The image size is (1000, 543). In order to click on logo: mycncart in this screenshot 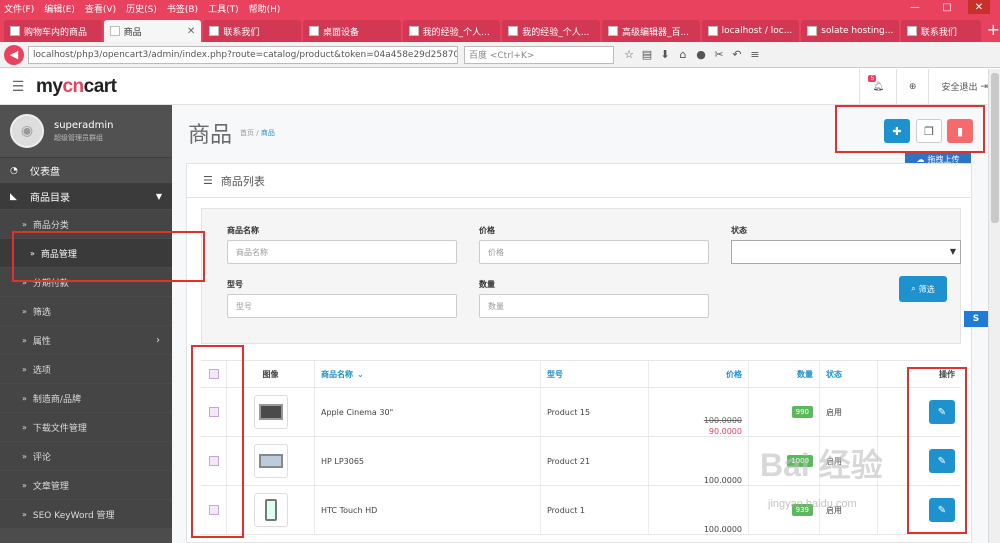, I will do `click(76, 87)`.